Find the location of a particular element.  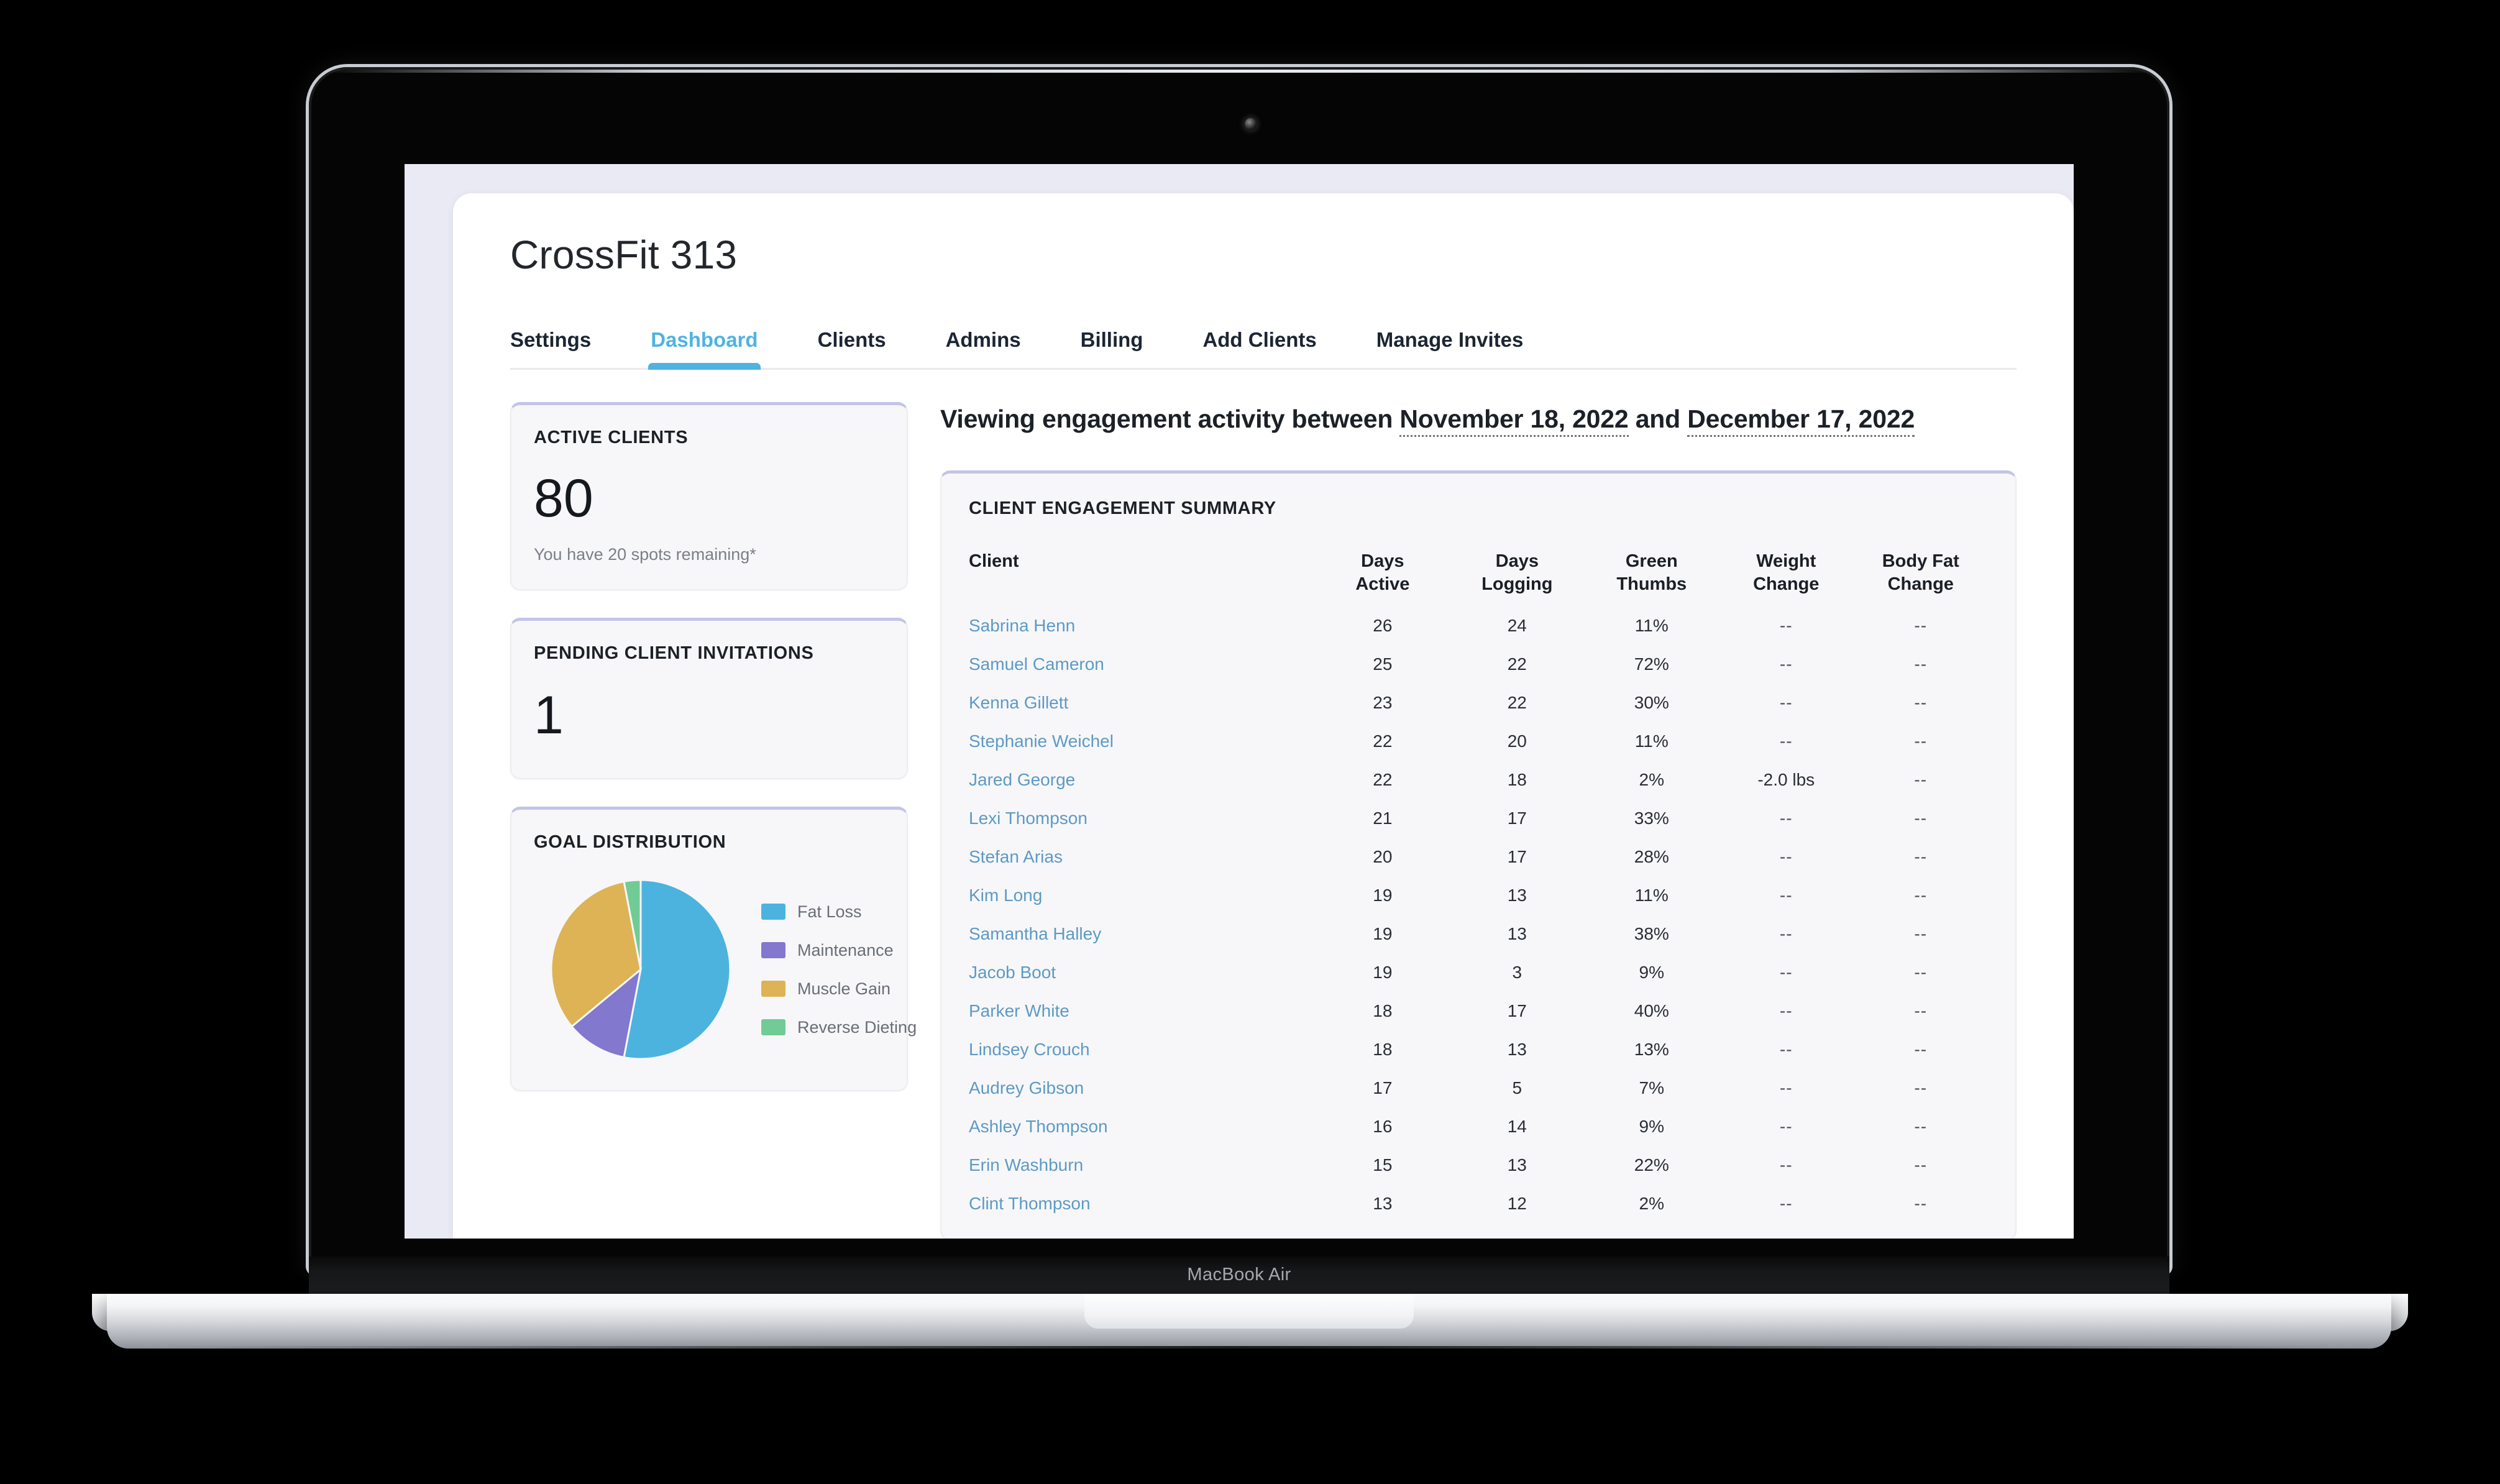

client-link: Audrey Gibson is located at coordinates (1026, 1087).